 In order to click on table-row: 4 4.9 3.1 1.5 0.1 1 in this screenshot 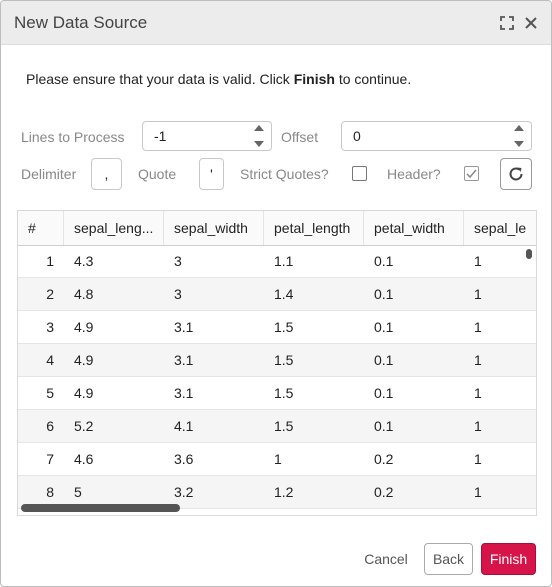, I will do `click(277, 360)`.